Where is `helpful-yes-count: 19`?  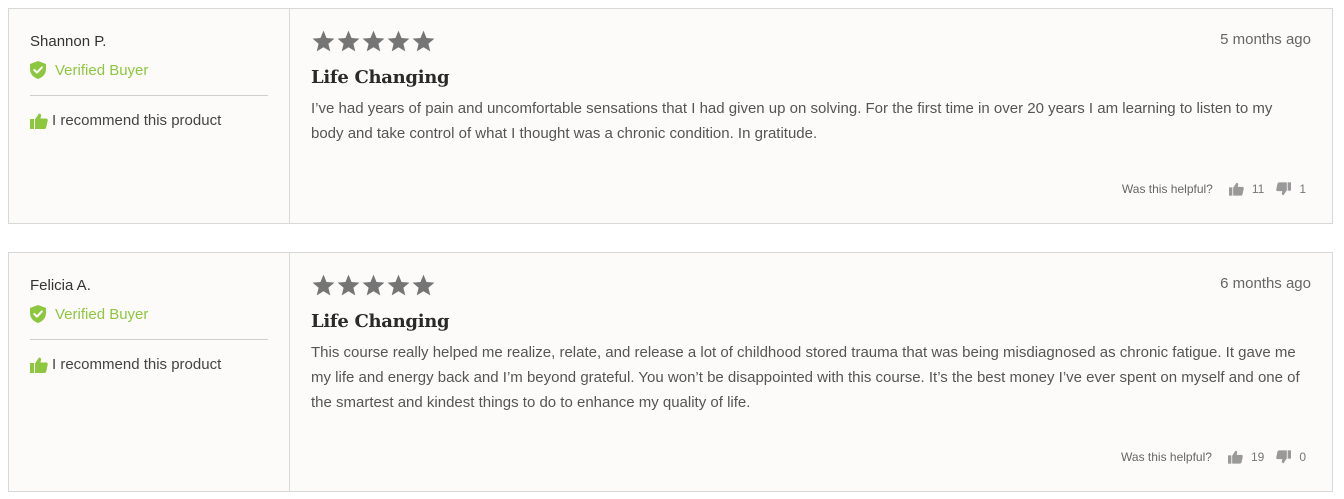 helpful-yes-count: 19 is located at coordinates (1257, 457).